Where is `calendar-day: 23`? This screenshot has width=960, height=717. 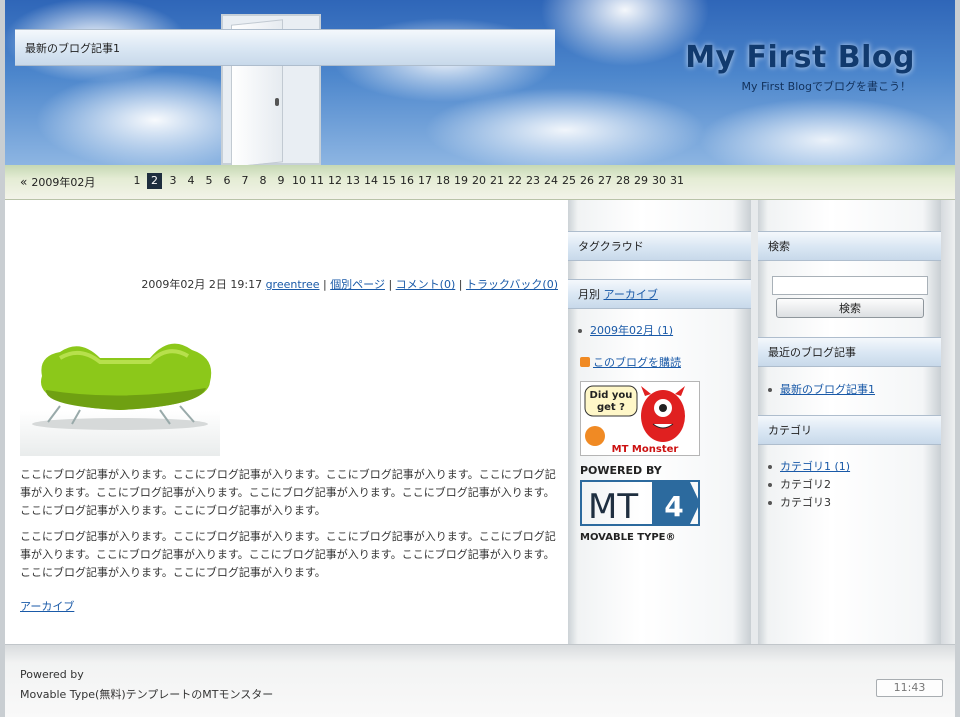 calendar-day: 23 is located at coordinates (533, 181).